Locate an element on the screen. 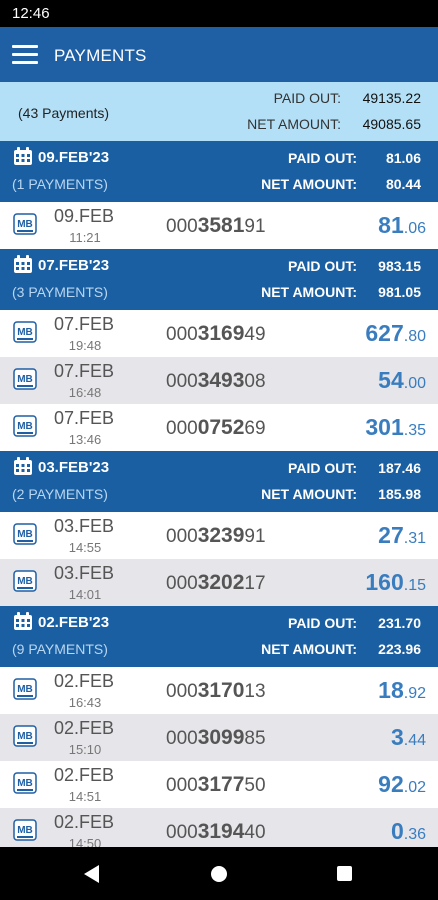 This screenshot has height=900, width=438. reference-main: 3177 is located at coordinates (221, 784).